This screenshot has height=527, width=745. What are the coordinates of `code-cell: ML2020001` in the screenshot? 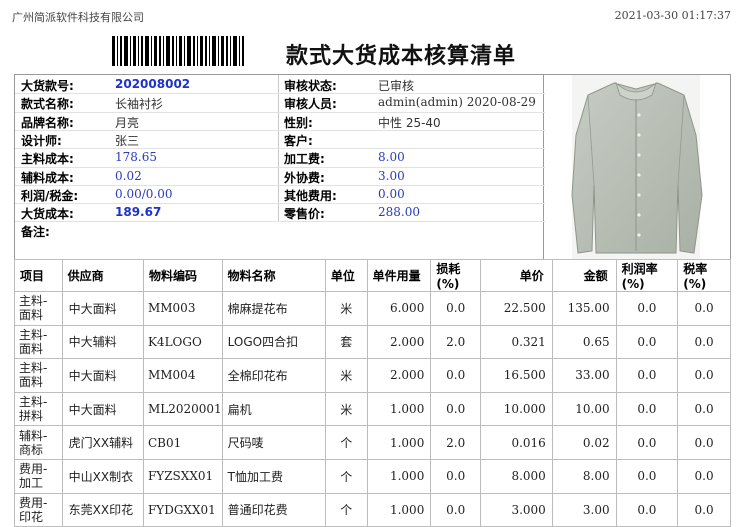 It's located at (182, 409).